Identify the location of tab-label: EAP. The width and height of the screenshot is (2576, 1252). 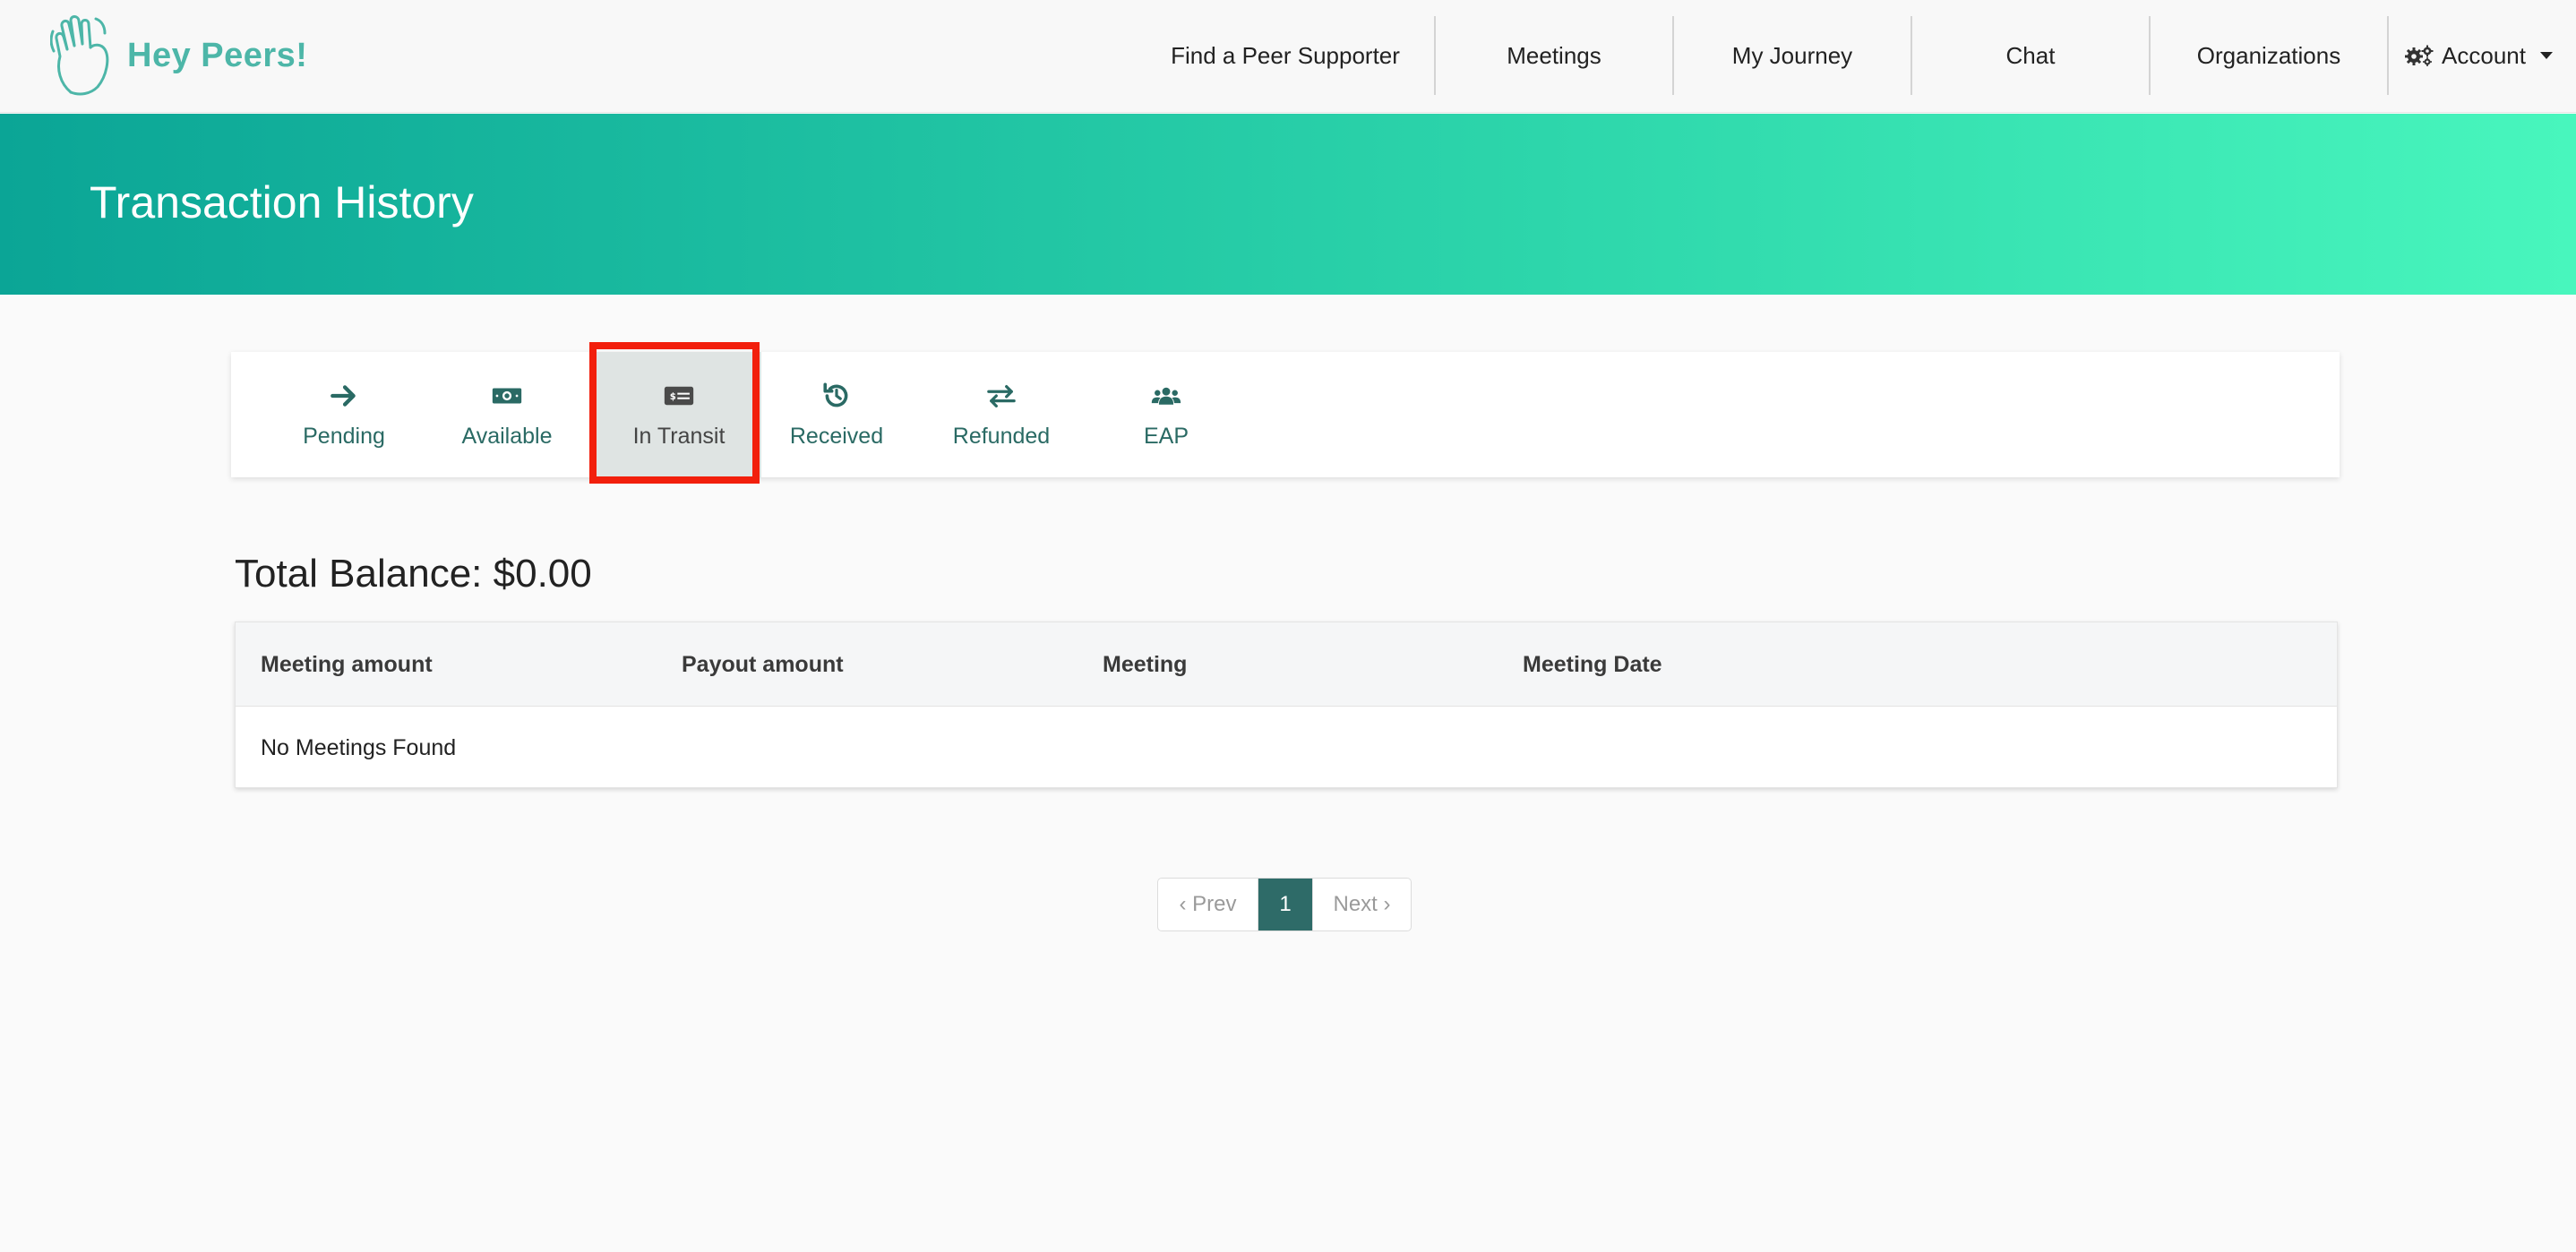
(1166, 436).